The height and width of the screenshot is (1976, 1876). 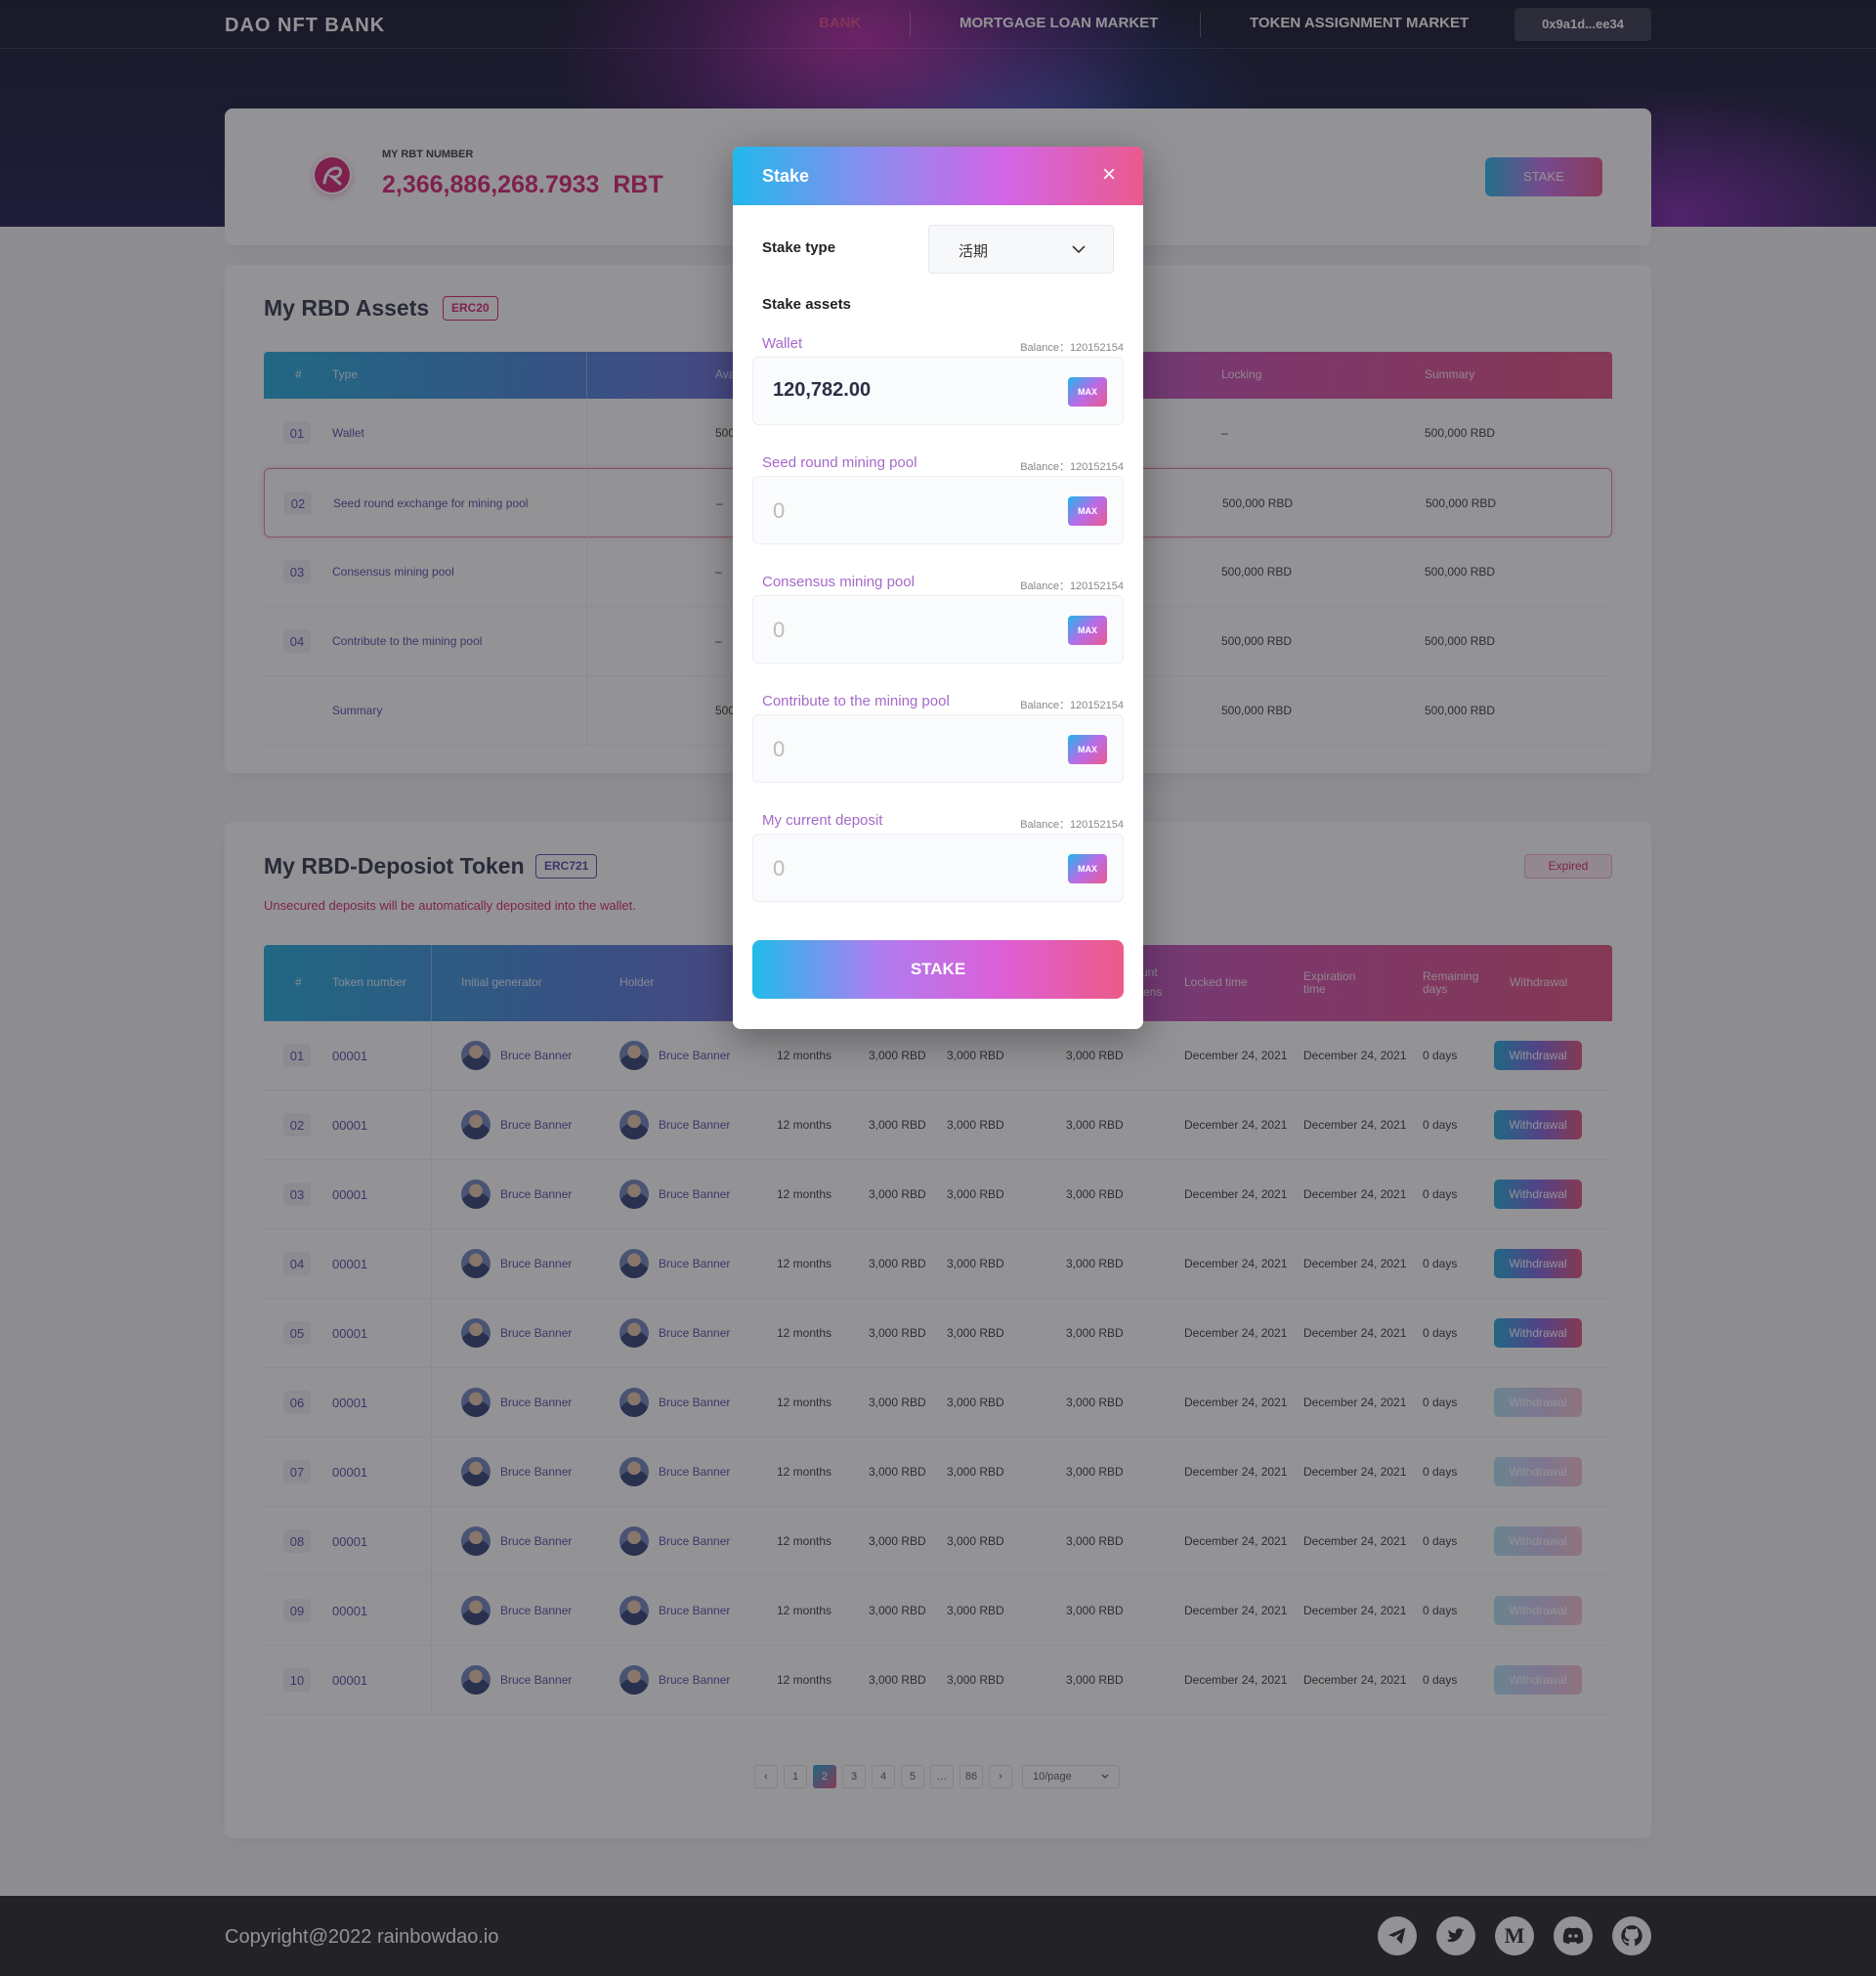 What do you see at coordinates (782, 344) in the screenshot?
I see `stake-asset-name: Wallet` at bounding box center [782, 344].